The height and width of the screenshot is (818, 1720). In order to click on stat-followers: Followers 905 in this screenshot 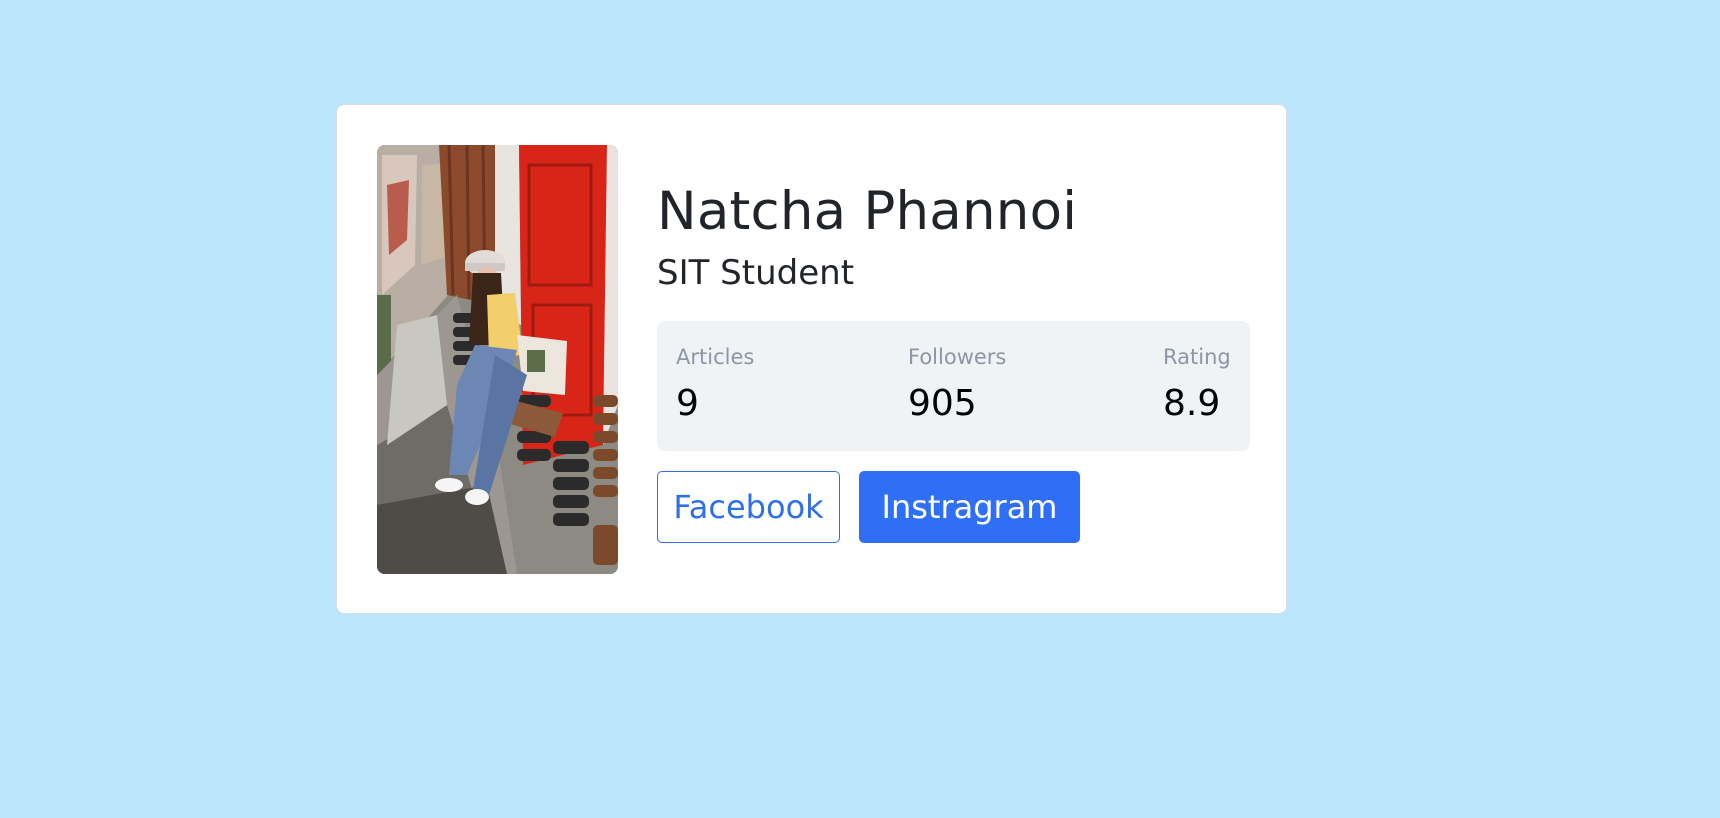, I will do `click(957, 384)`.